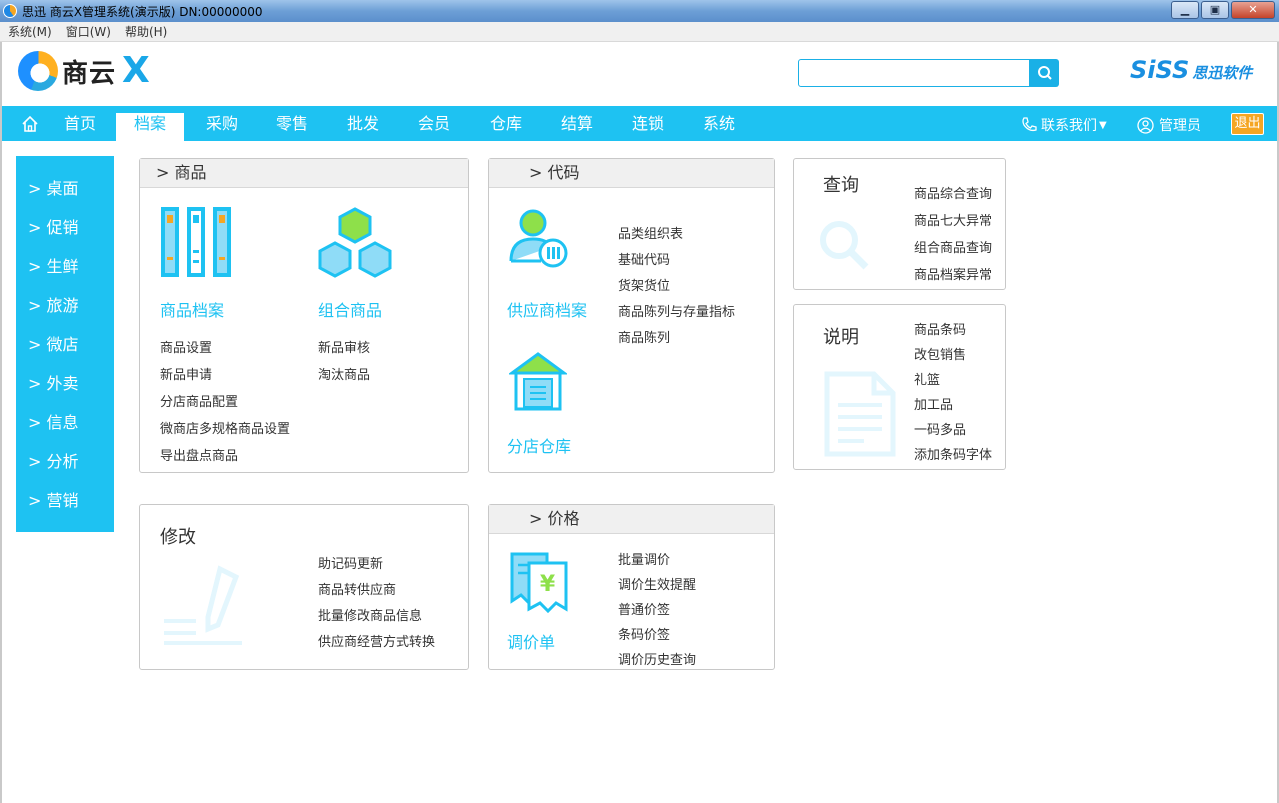 This screenshot has height=803, width=1279. Describe the element at coordinates (676, 310) in the screenshot. I see `link-display-stock-index: 商品陈列与存量指标` at that location.